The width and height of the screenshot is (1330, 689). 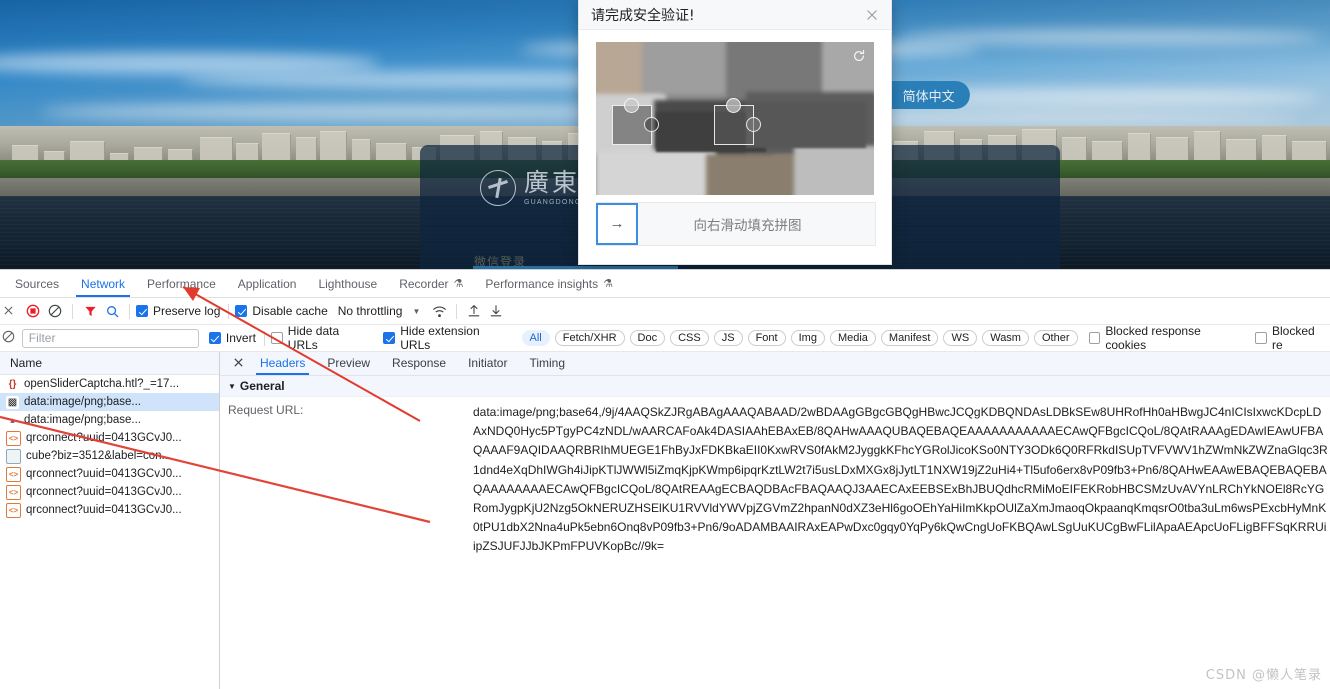 What do you see at coordinates (552, 182) in the screenshot?
I see `logo-text-cn: 廣東` at bounding box center [552, 182].